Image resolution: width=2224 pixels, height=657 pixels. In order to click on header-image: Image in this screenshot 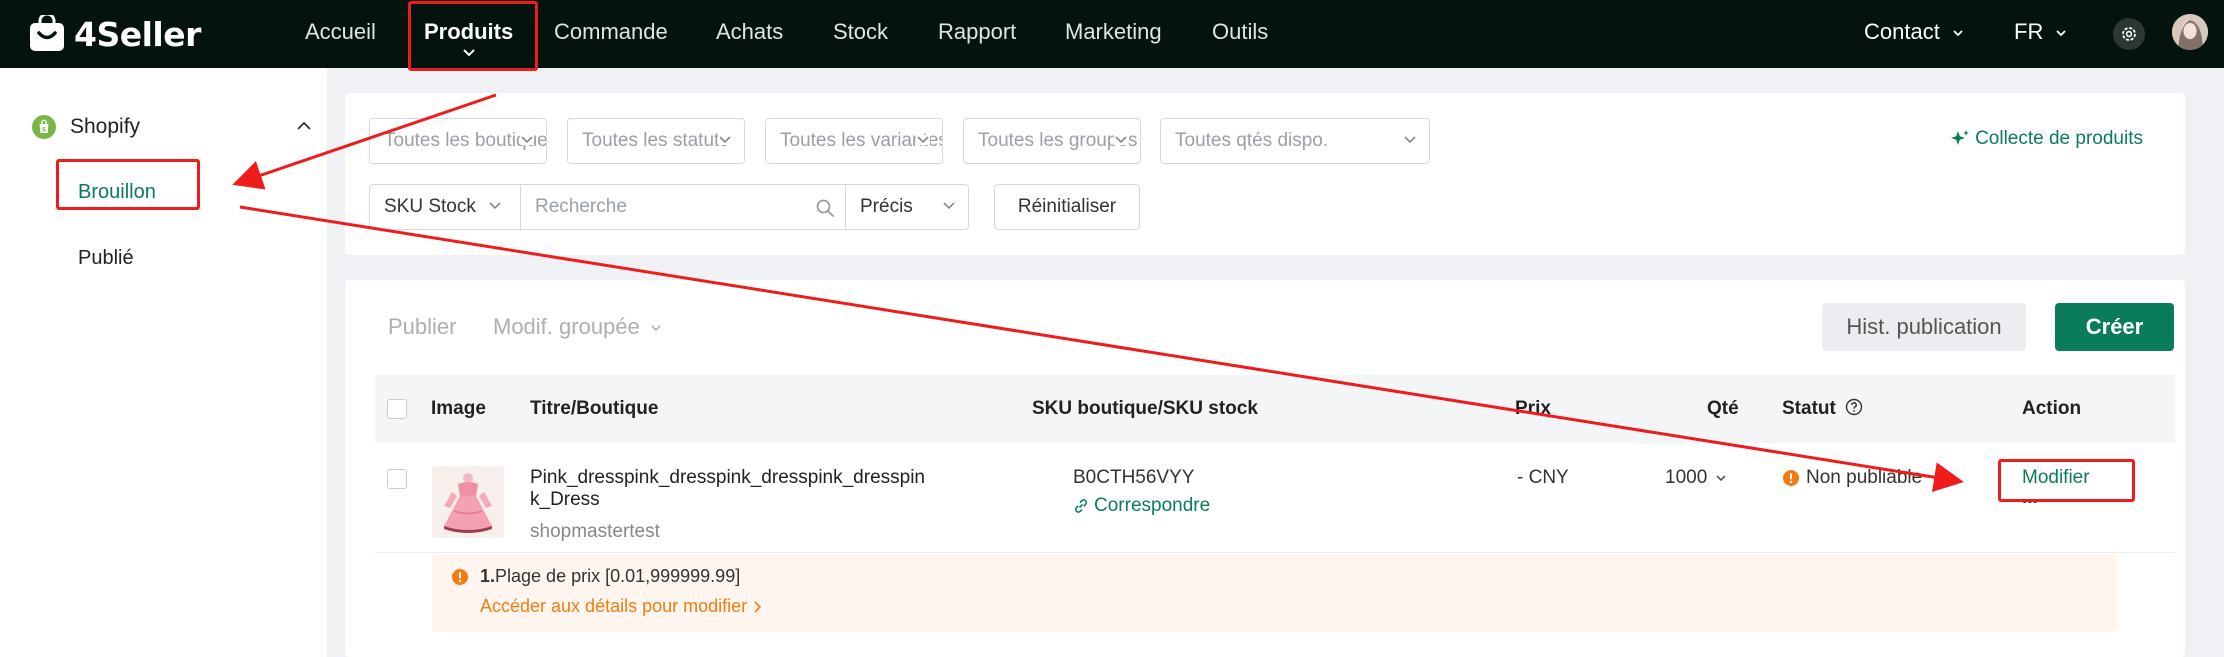, I will do `click(458, 408)`.